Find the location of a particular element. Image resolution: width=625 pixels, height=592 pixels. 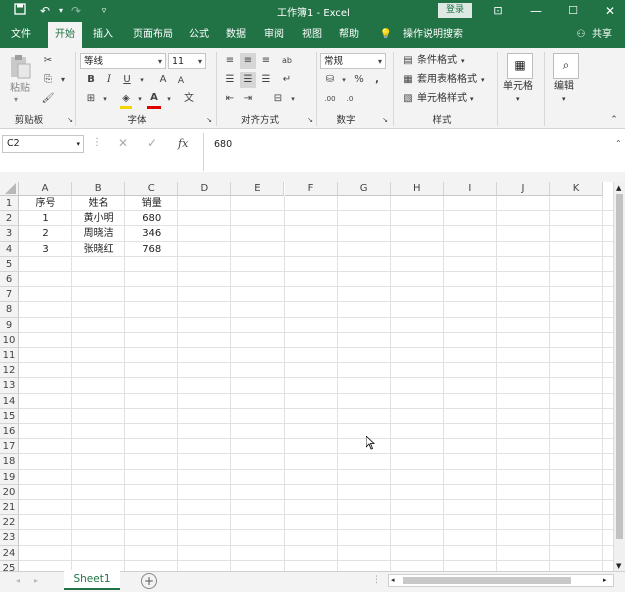

column-header-e: E is located at coordinates (258, 189).